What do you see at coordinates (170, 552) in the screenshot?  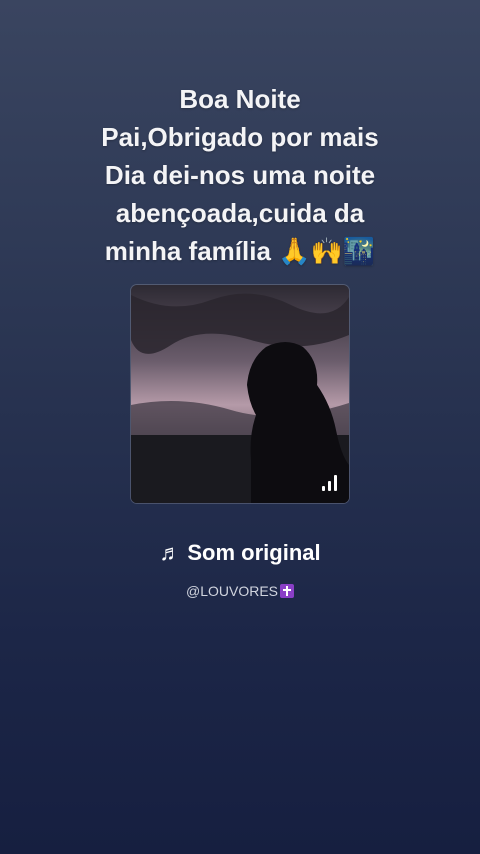 I see `music-note-icon: ♬` at bounding box center [170, 552].